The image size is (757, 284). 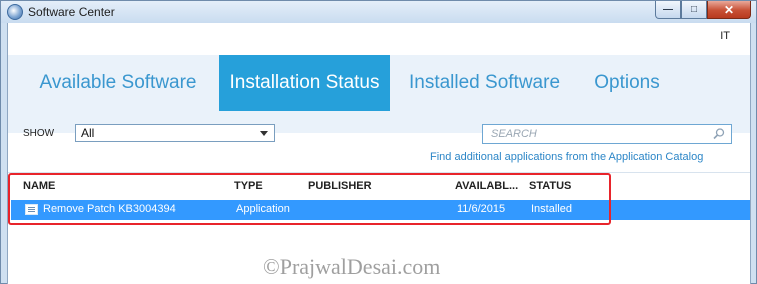 What do you see at coordinates (39, 133) in the screenshot?
I see `show-label: SHOW` at bounding box center [39, 133].